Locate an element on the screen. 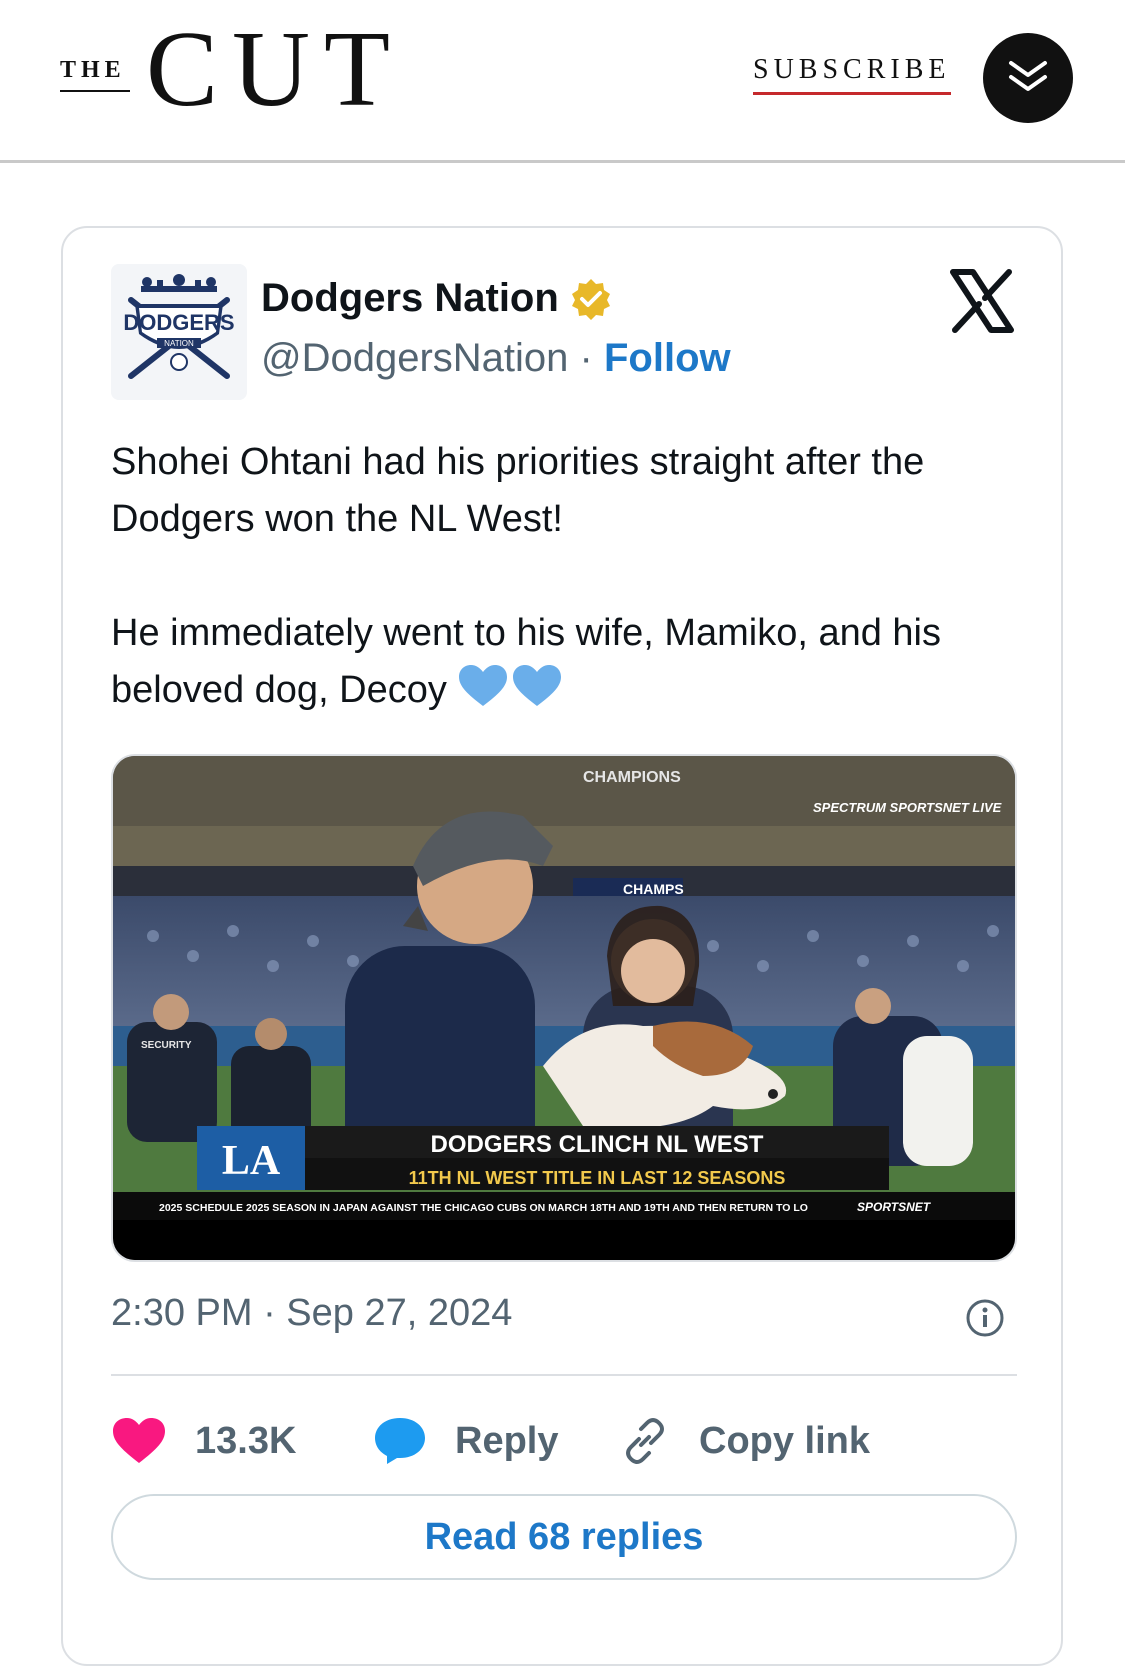  logo-the-text: THE is located at coordinates (93, 70).